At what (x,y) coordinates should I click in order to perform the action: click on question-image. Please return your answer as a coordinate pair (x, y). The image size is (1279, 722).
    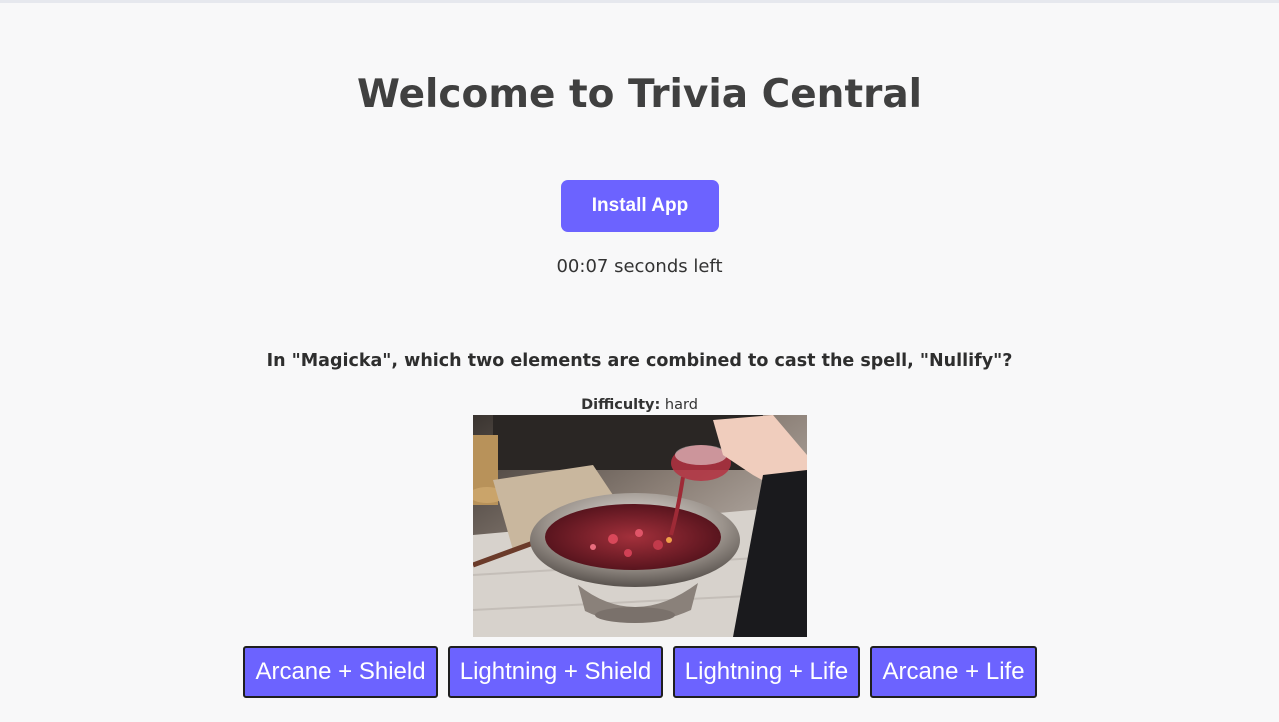
    Looking at the image, I should click on (640, 526).